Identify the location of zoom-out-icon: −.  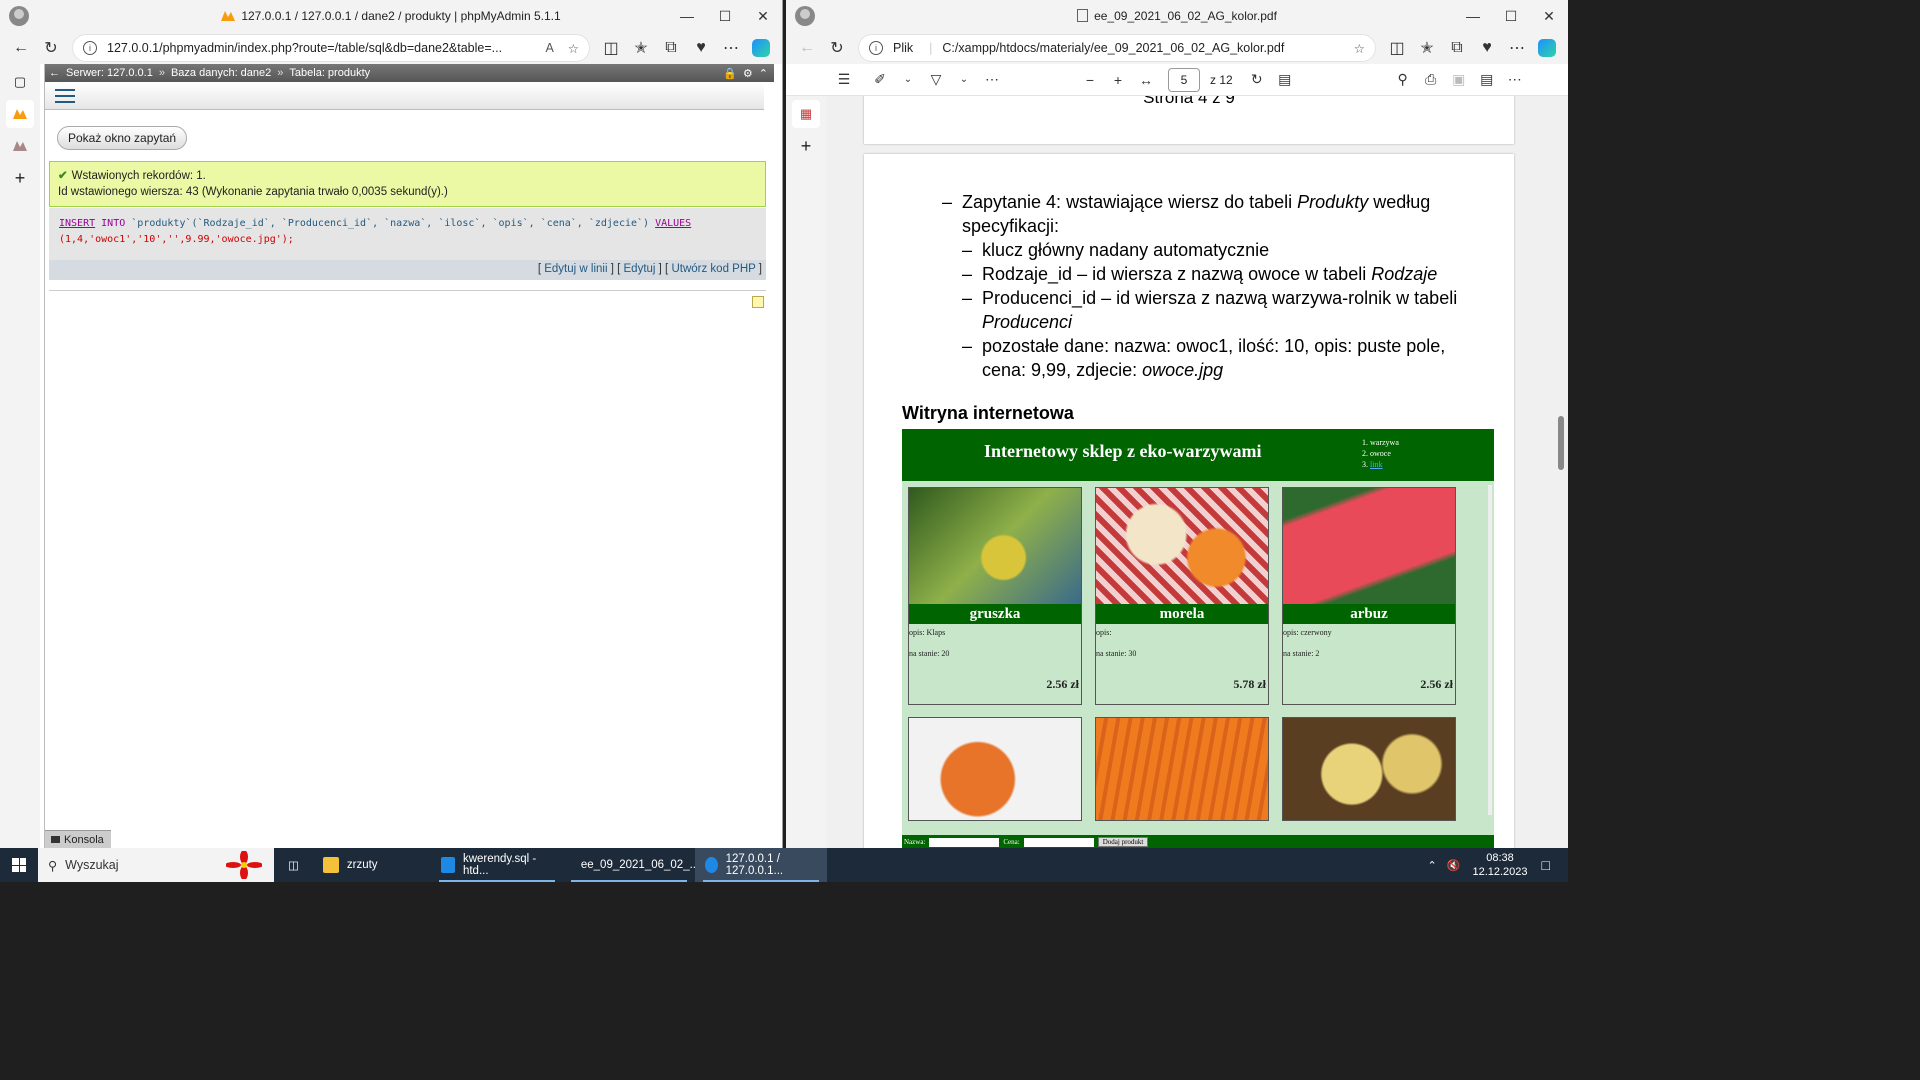
(1090, 80).